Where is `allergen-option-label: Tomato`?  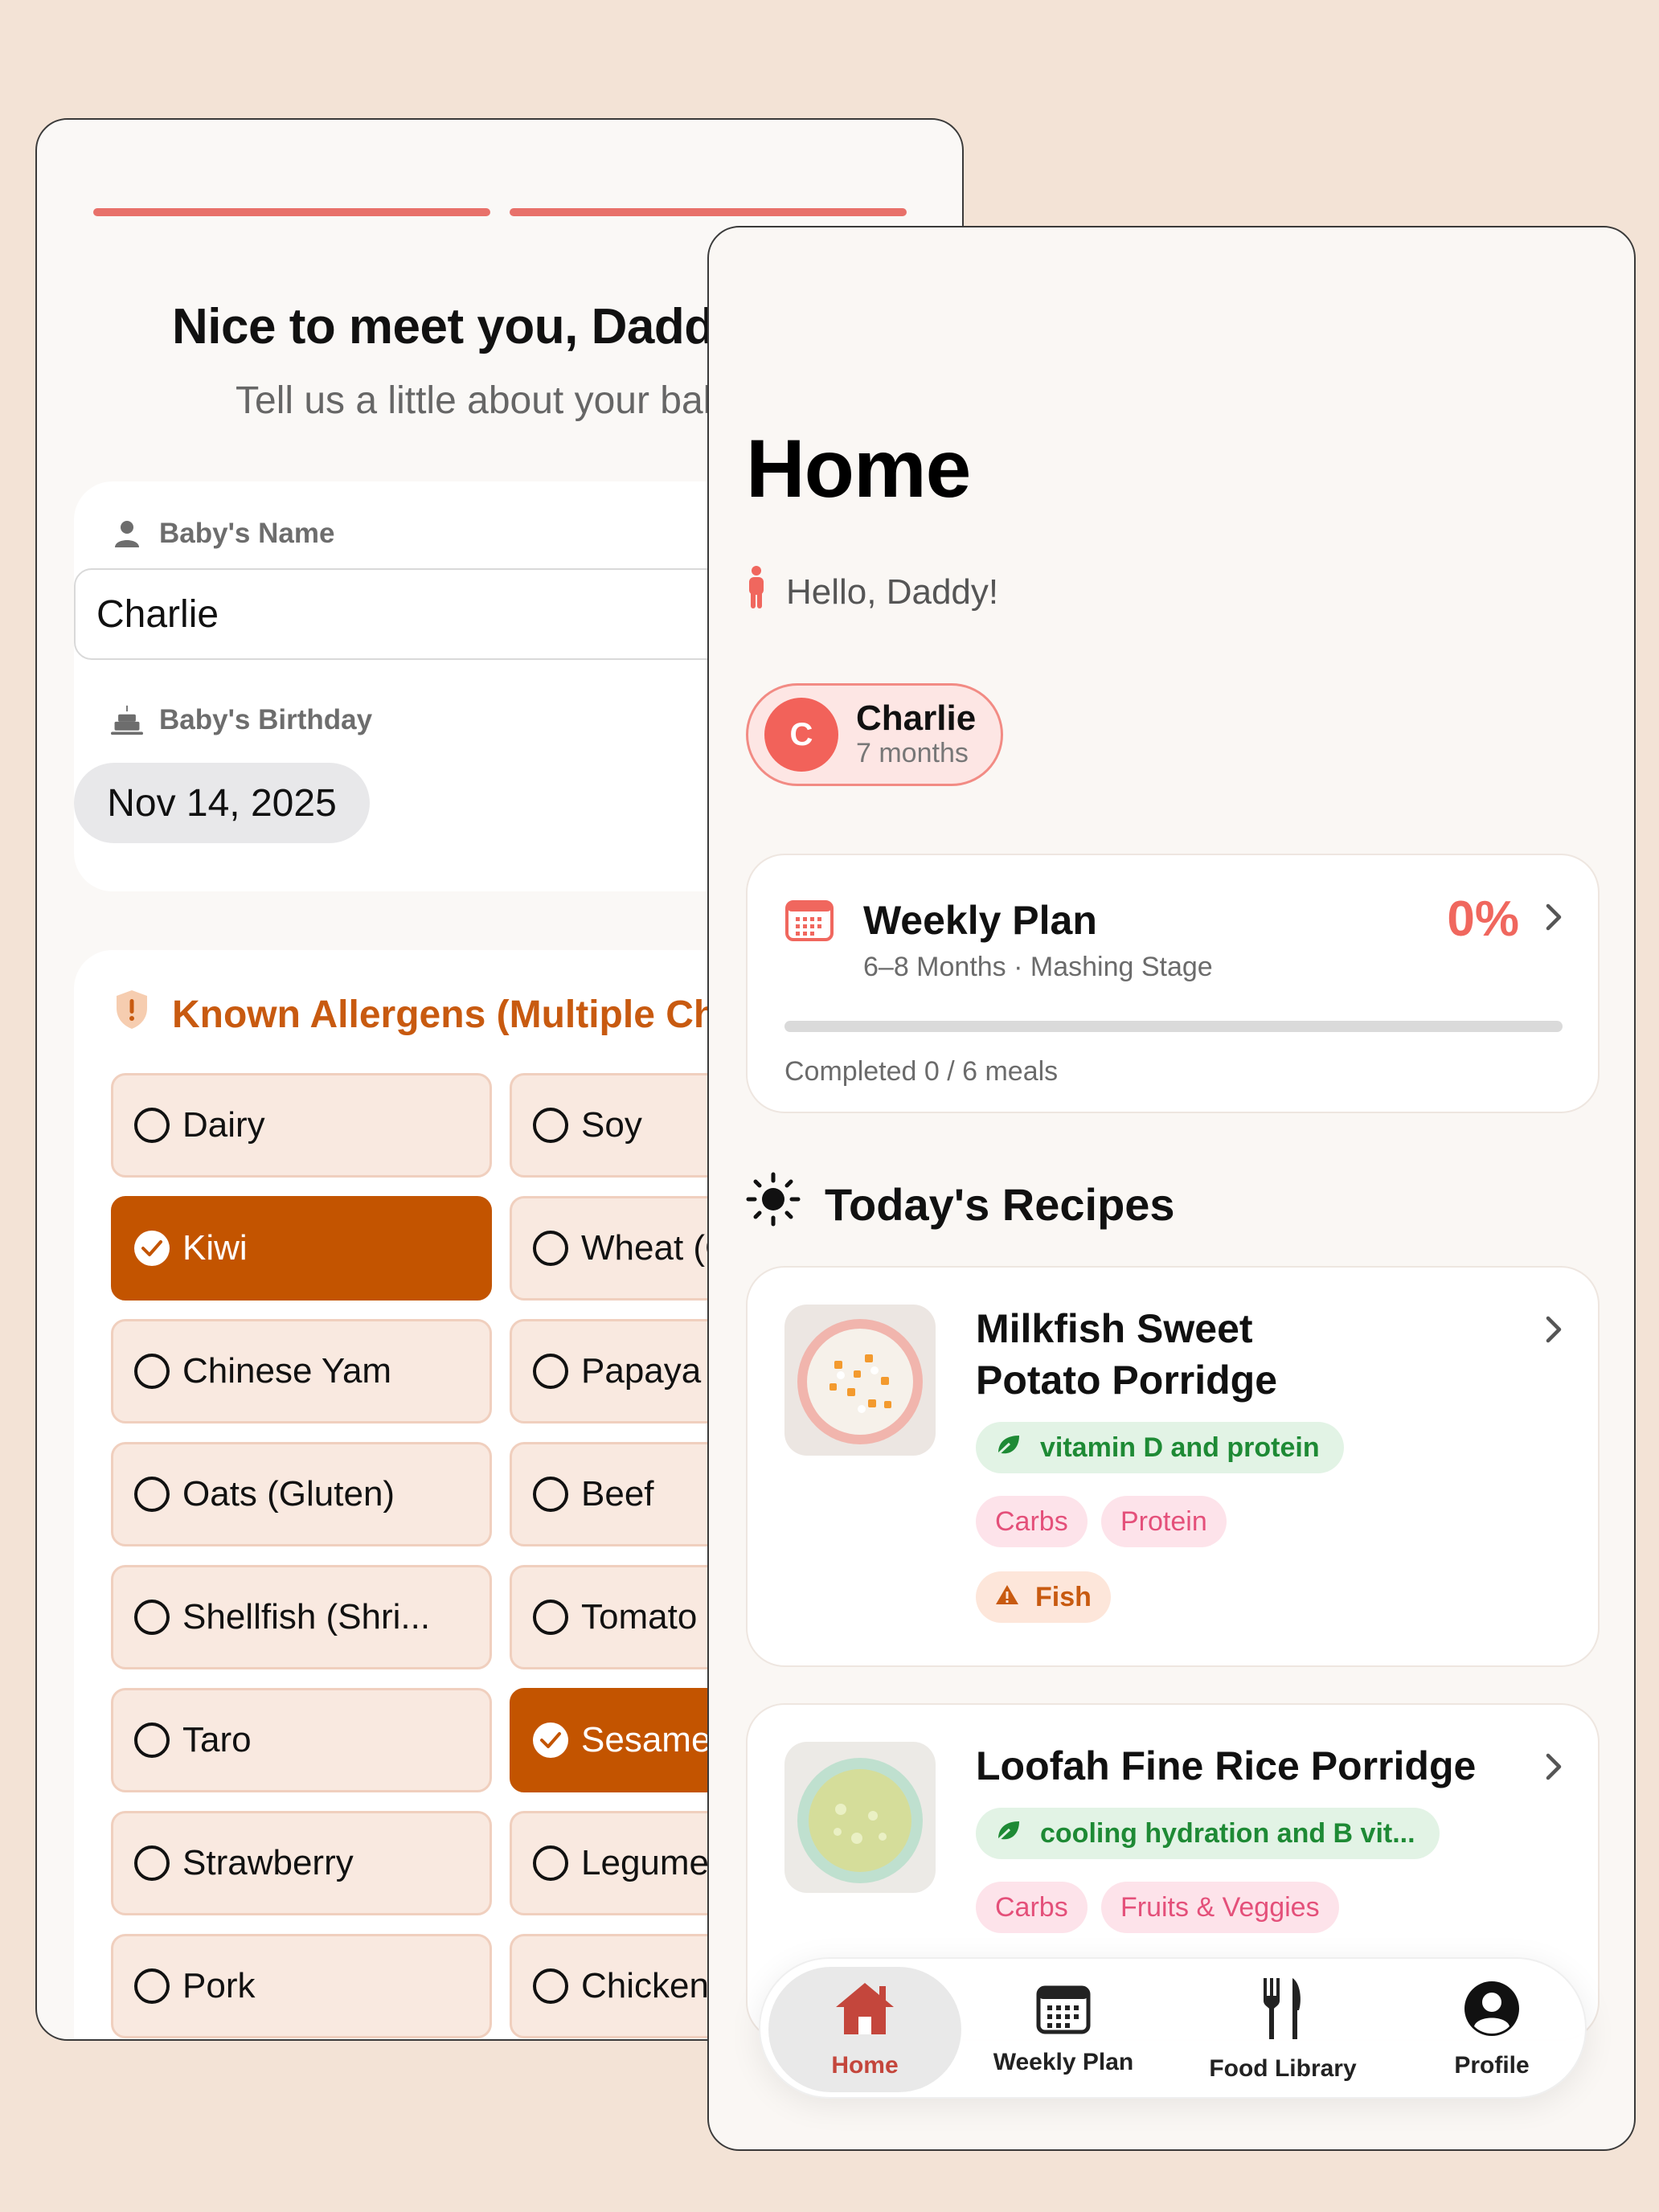
allergen-option-label: Tomato is located at coordinates (639, 1616).